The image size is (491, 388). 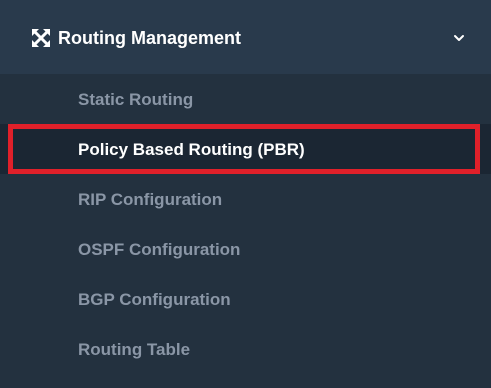 I want to click on submenu-item-bgp-configuration: BGP Configuration, so click(x=245, y=299).